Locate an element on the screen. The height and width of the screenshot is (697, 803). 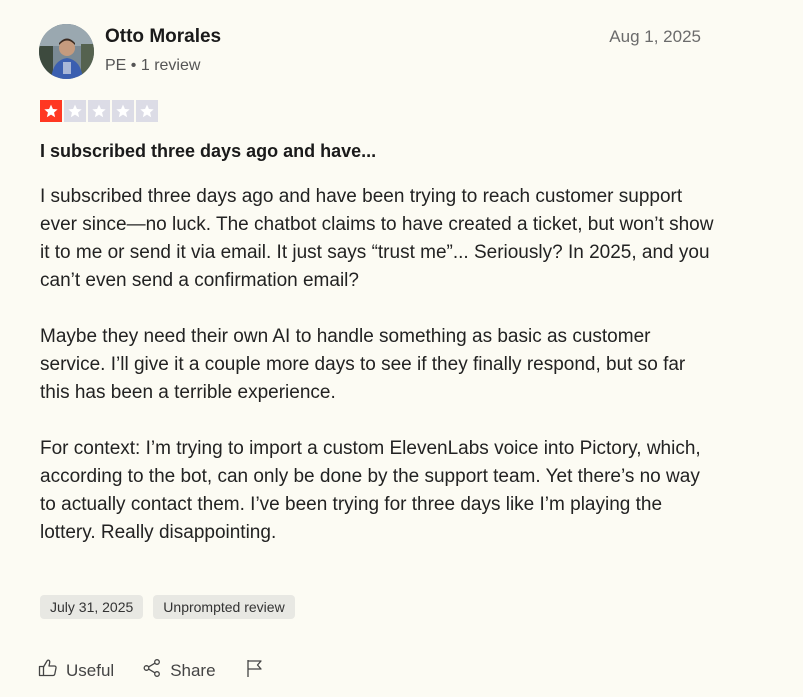
report-button is located at coordinates (254, 670).